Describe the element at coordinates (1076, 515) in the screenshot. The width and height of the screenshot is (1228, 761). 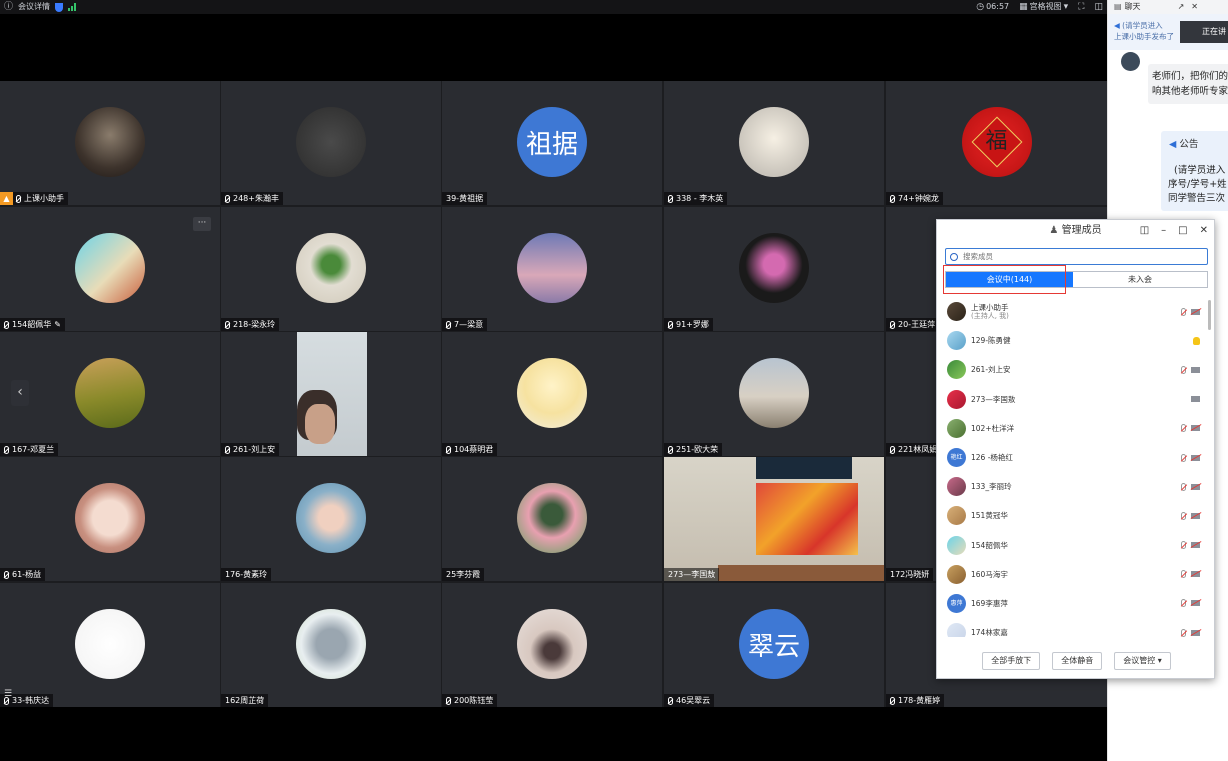
I see `member-row: 151黄冠华` at that location.